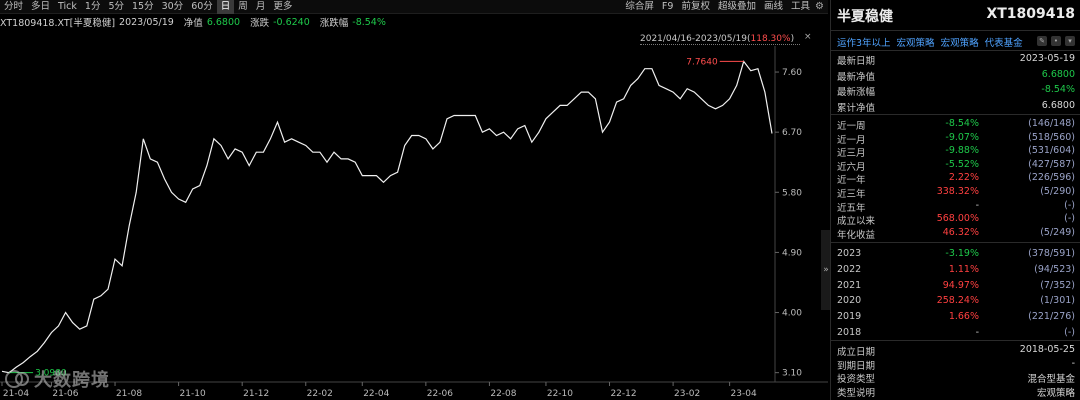 This screenshot has width=1080, height=400. Describe the element at coordinates (856, 379) in the screenshot. I see `profile-label: 投资类型` at that location.